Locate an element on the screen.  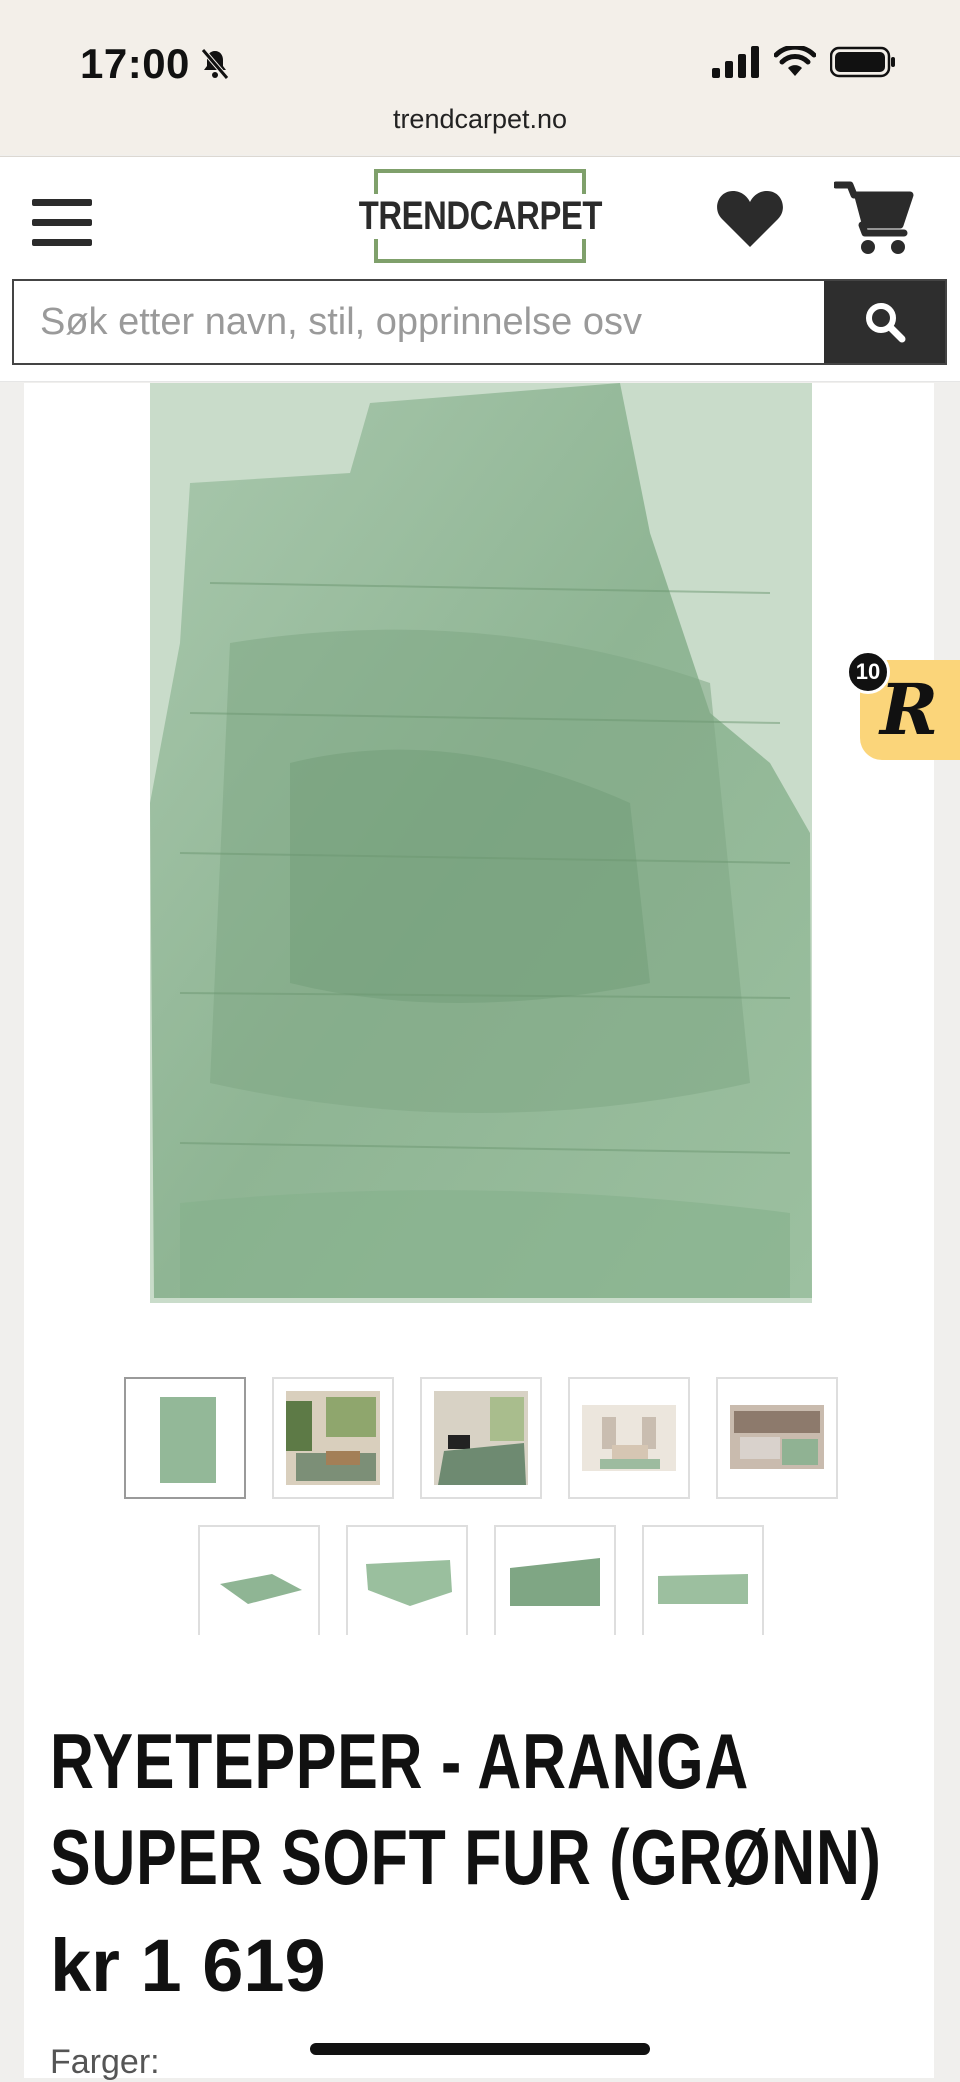
logo-text: TRENDCARPET is located at coordinates (480, 216).